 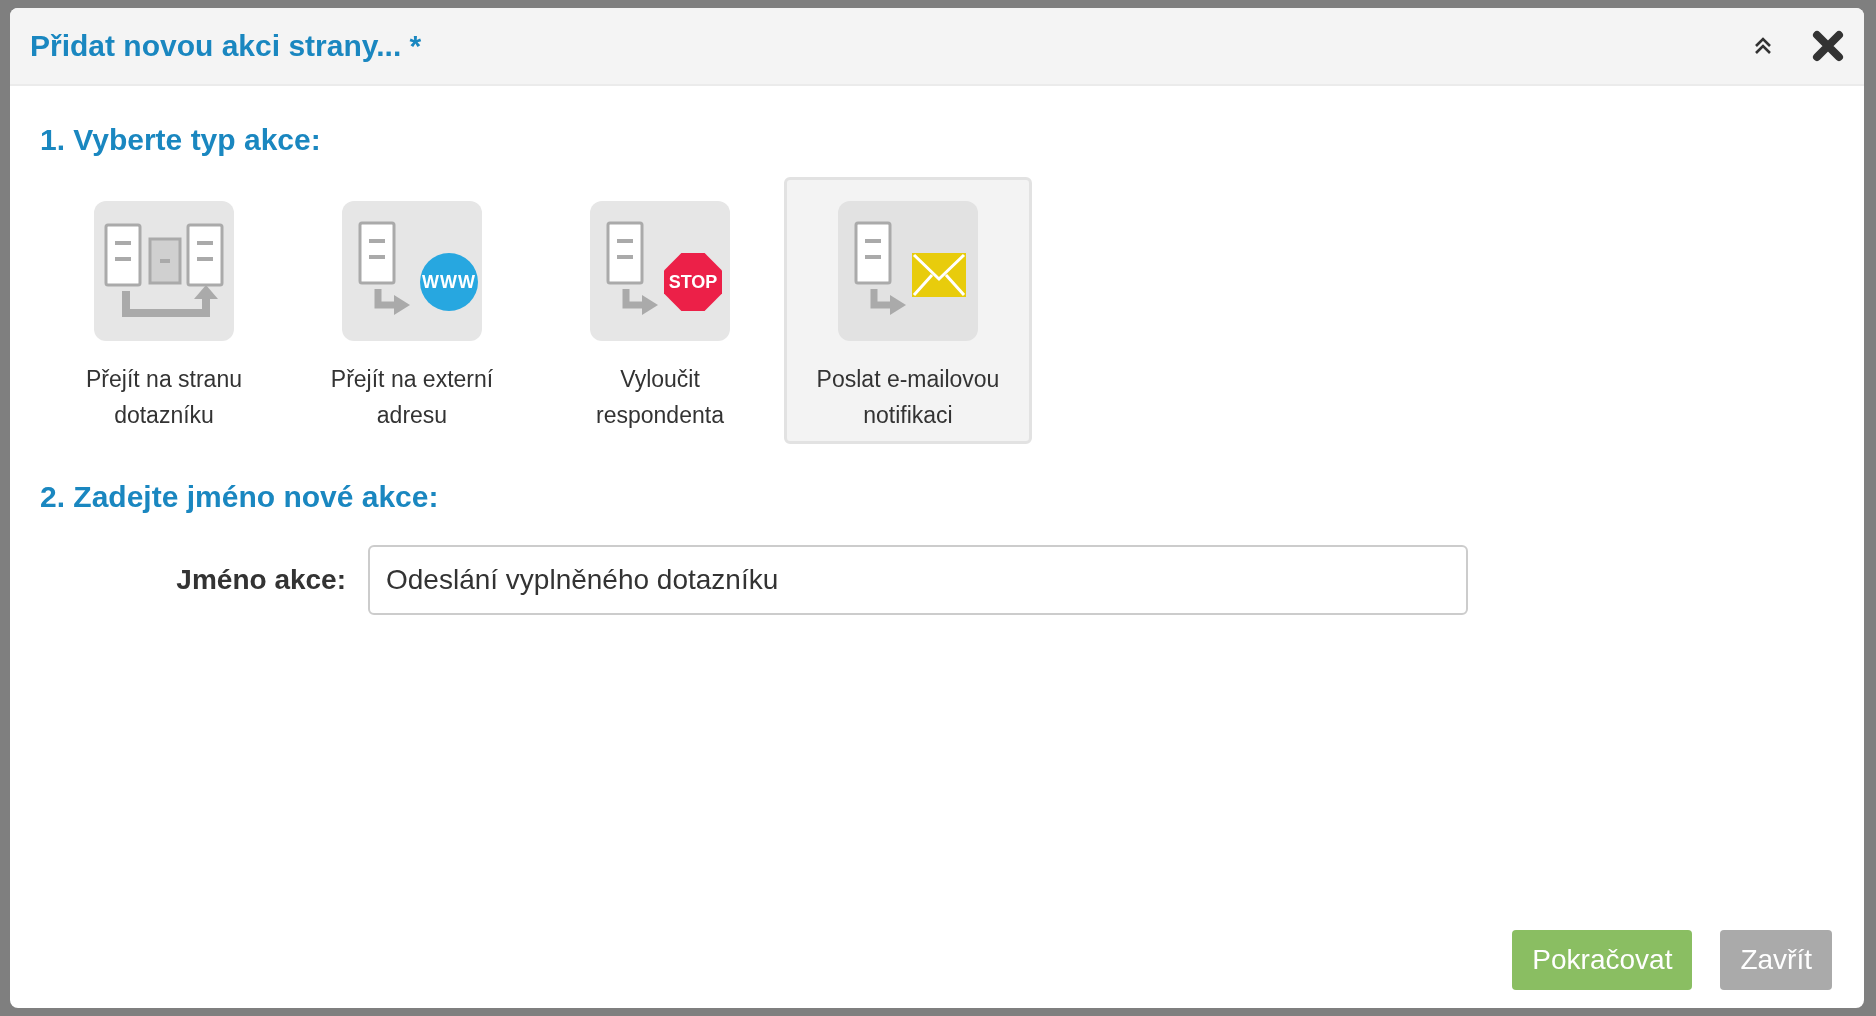 What do you see at coordinates (226, 46) in the screenshot?
I see `dialog-title: Přidat novou akci strany... *` at bounding box center [226, 46].